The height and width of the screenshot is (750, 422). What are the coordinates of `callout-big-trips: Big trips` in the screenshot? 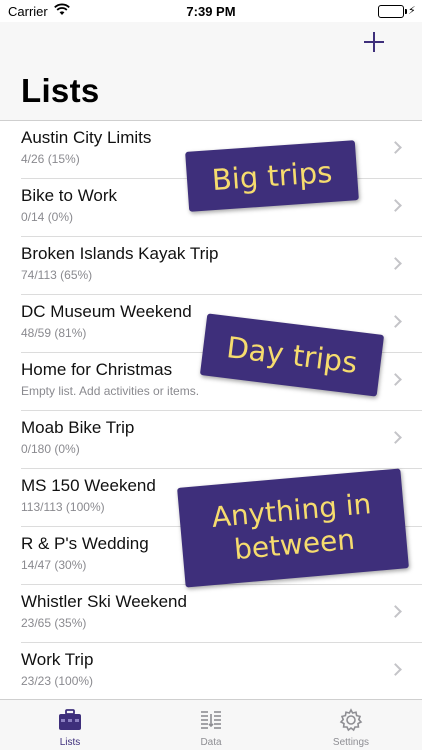 It's located at (272, 176).